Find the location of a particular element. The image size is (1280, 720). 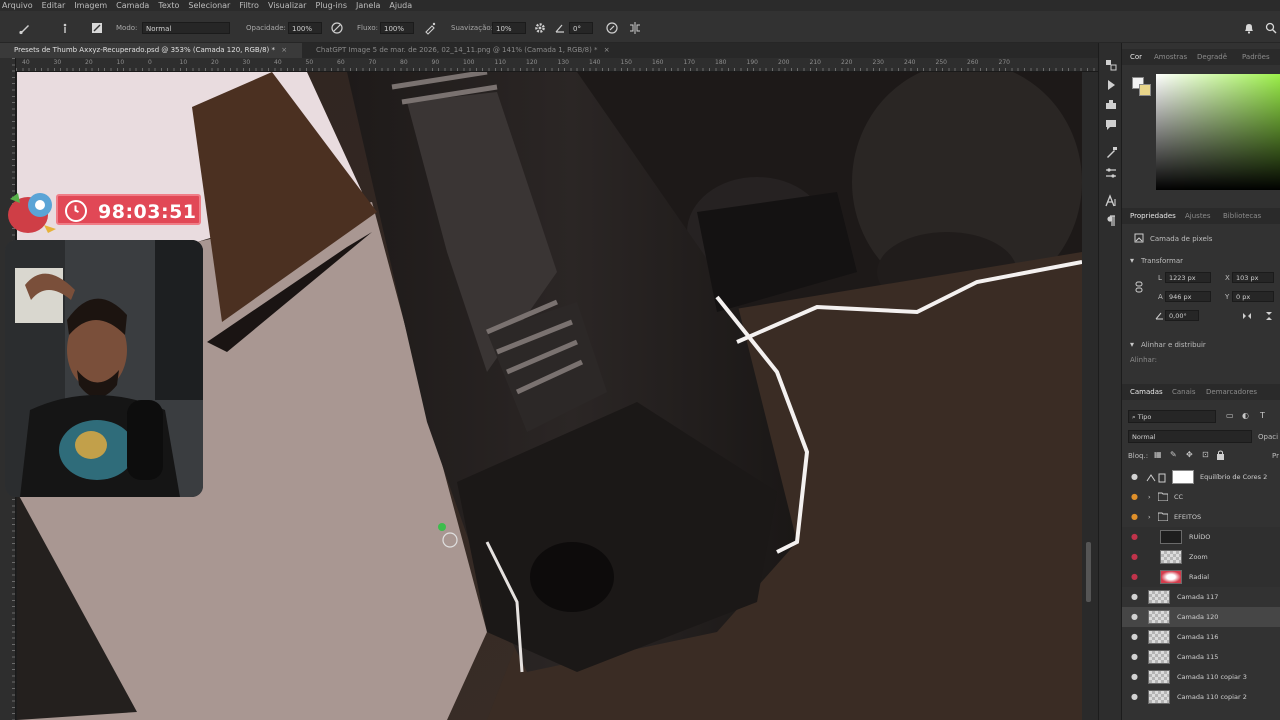

layer-row: ● › EFEITOS is located at coordinates (1201, 517).